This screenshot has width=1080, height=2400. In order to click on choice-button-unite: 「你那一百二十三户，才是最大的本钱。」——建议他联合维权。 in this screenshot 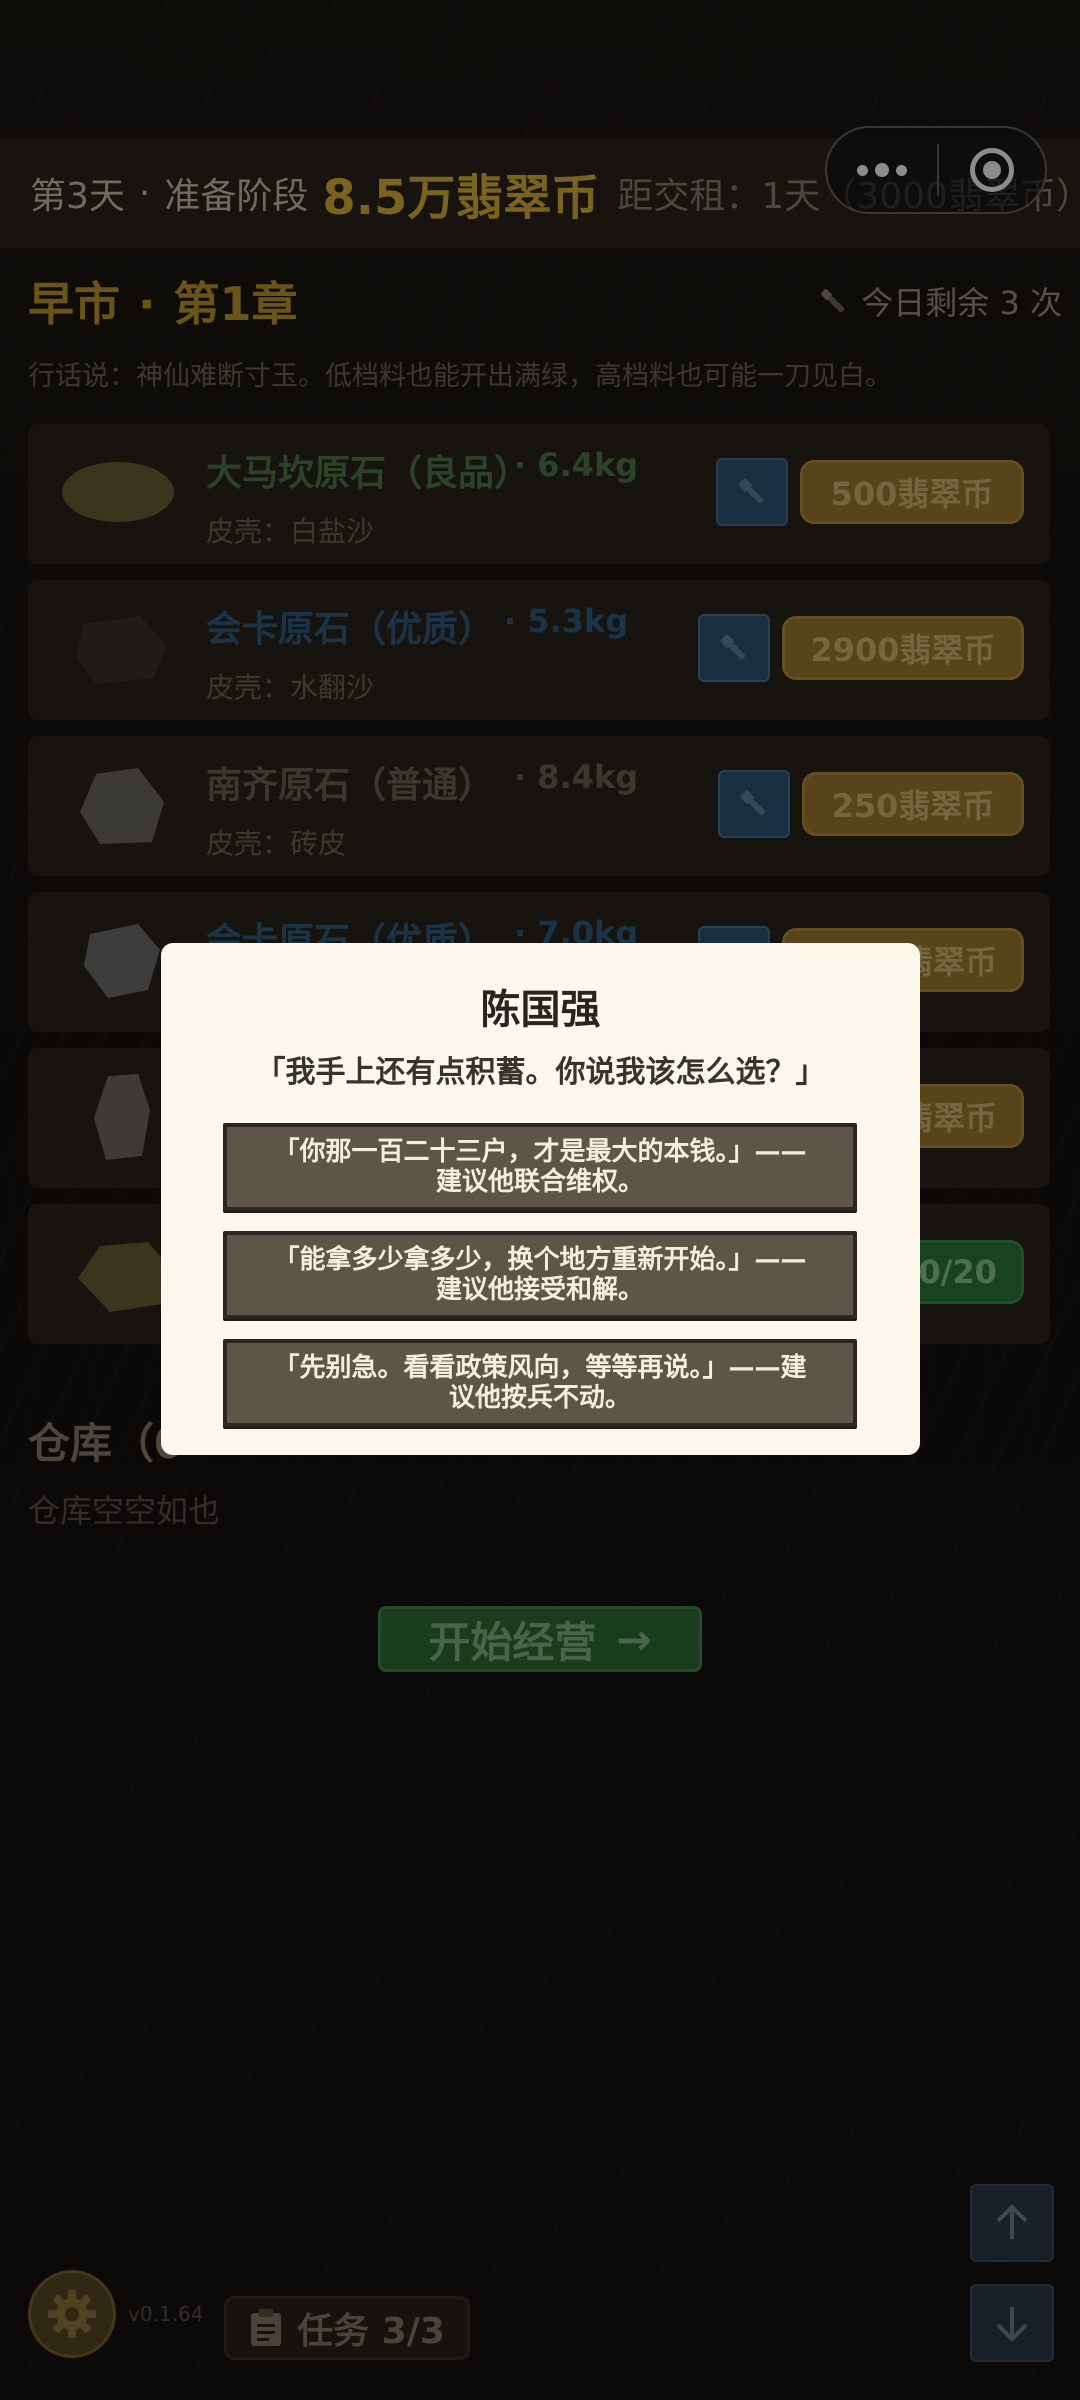, I will do `click(540, 1167)`.